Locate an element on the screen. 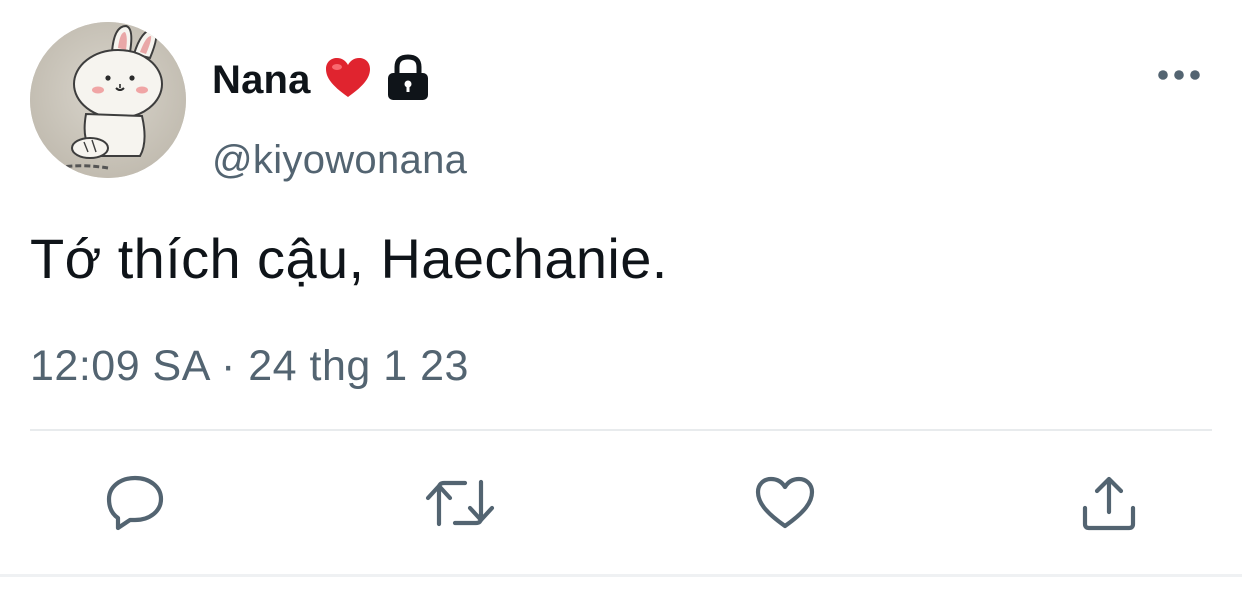 This screenshot has height=594, width=1242. retweet-icon is located at coordinates (460, 503).